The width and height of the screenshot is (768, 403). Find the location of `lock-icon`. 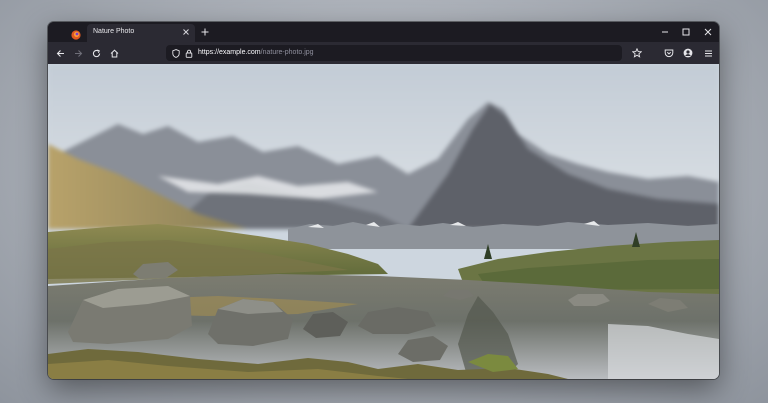

lock-icon is located at coordinates (189, 53).